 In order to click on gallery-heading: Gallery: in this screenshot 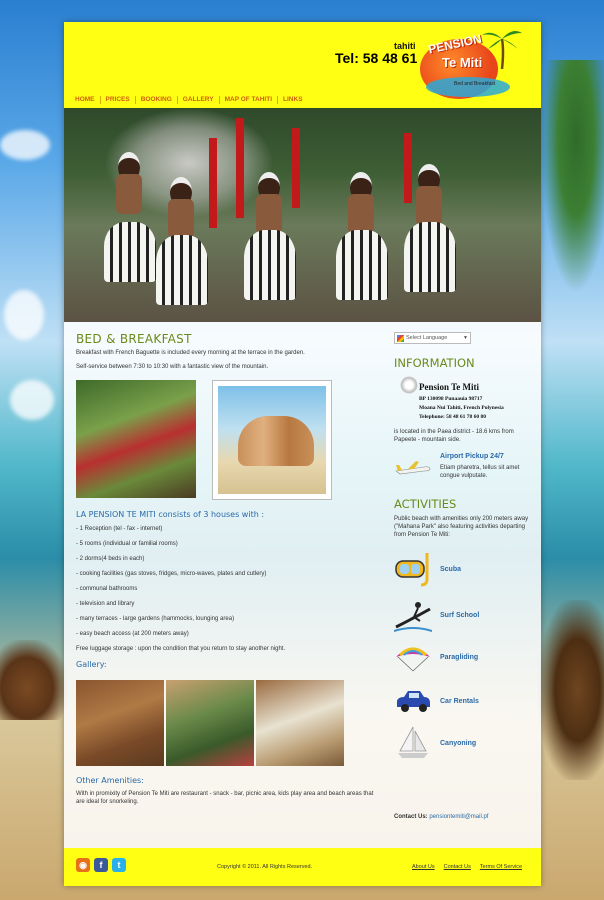, I will do `click(91, 664)`.